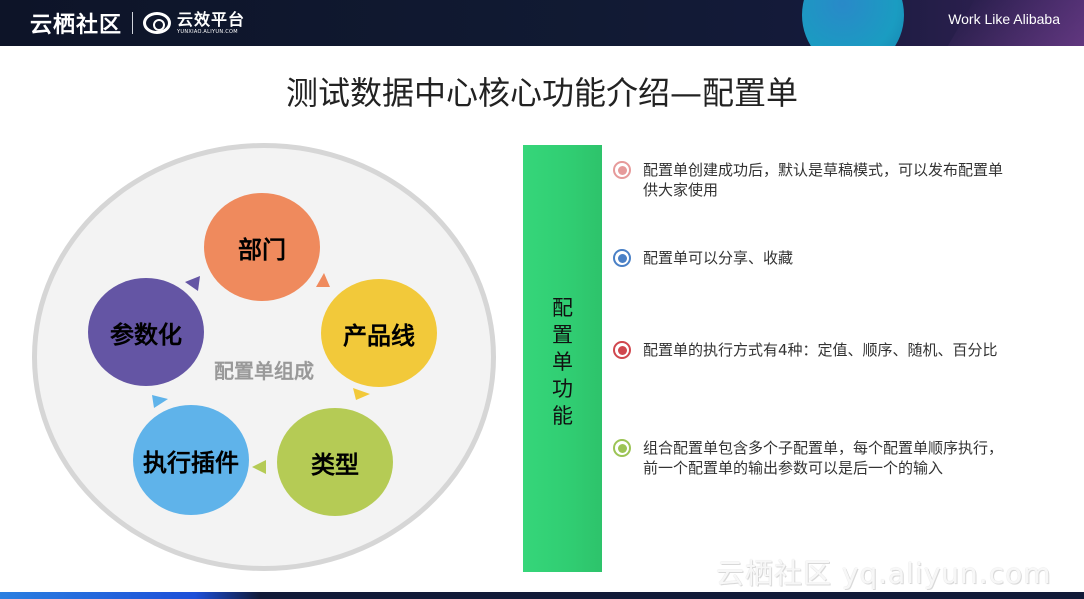  Describe the element at coordinates (562, 389) in the screenshot. I see `side-bar-char: 功` at that location.